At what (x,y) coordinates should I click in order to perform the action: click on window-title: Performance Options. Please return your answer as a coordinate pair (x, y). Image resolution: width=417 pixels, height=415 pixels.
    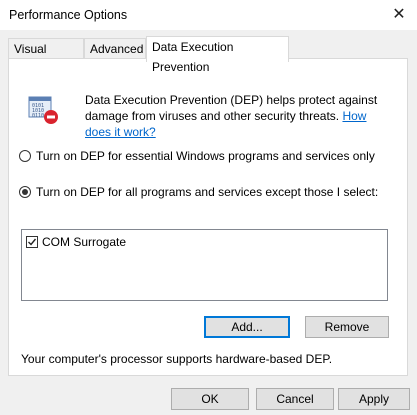
    Looking at the image, I should click on (68, 15).